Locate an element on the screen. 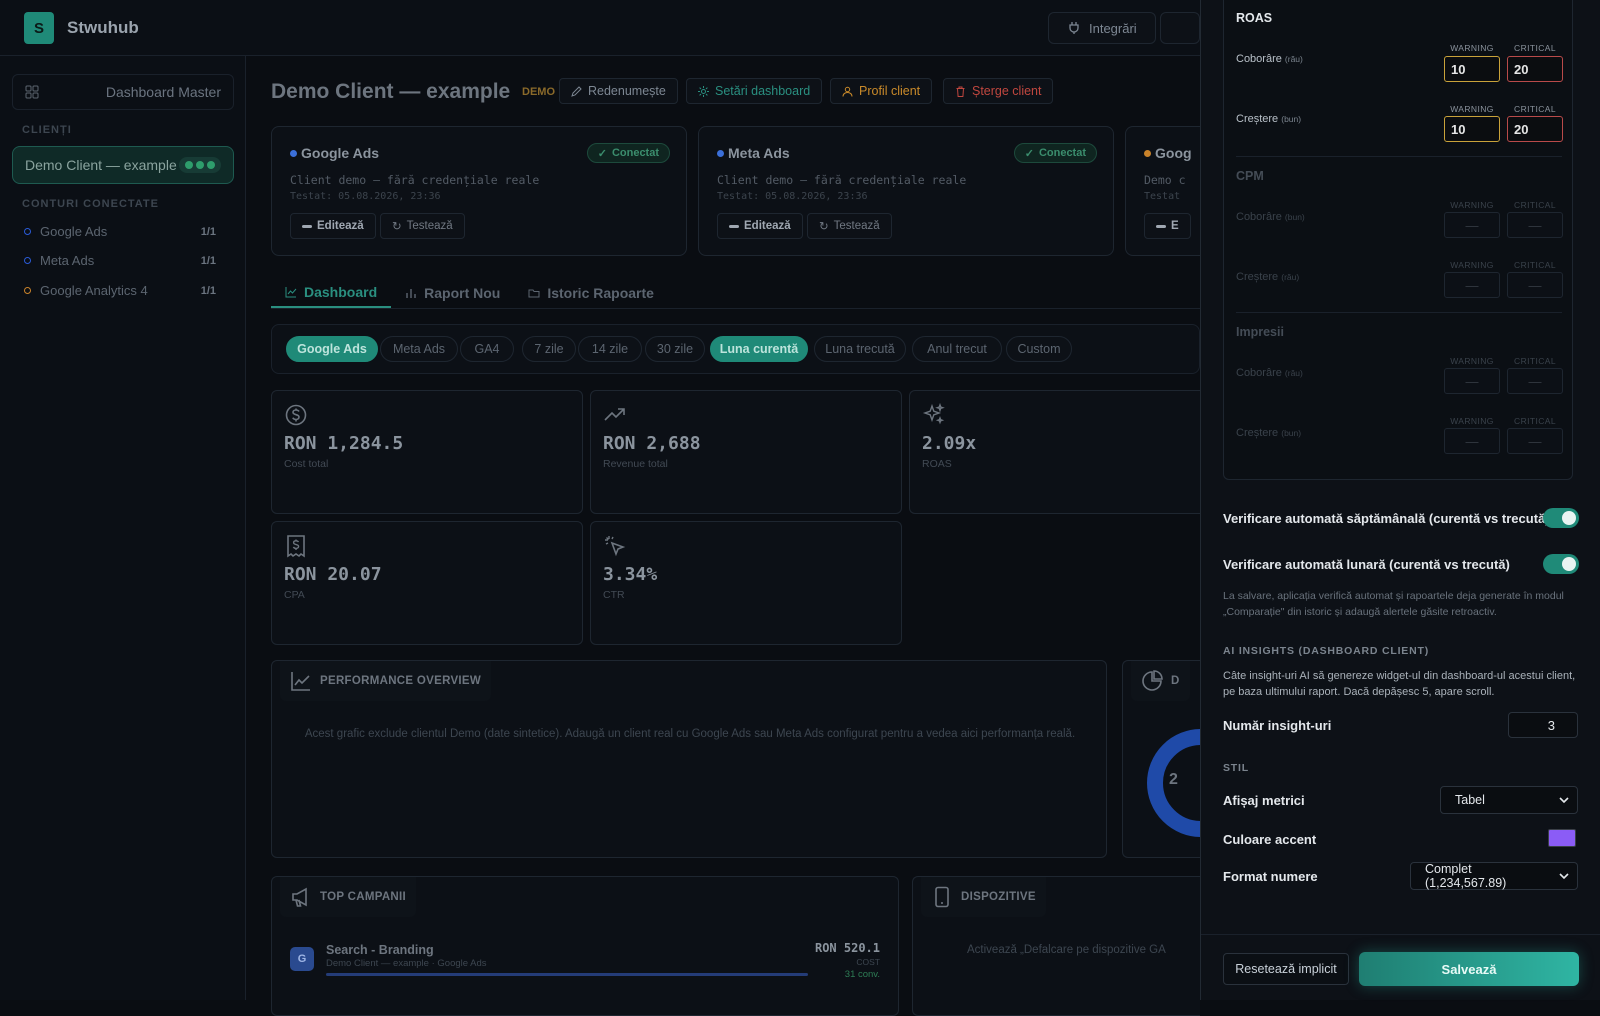  reset-defaults-button: Resetează implicit is located at coordinates (1286, 969).